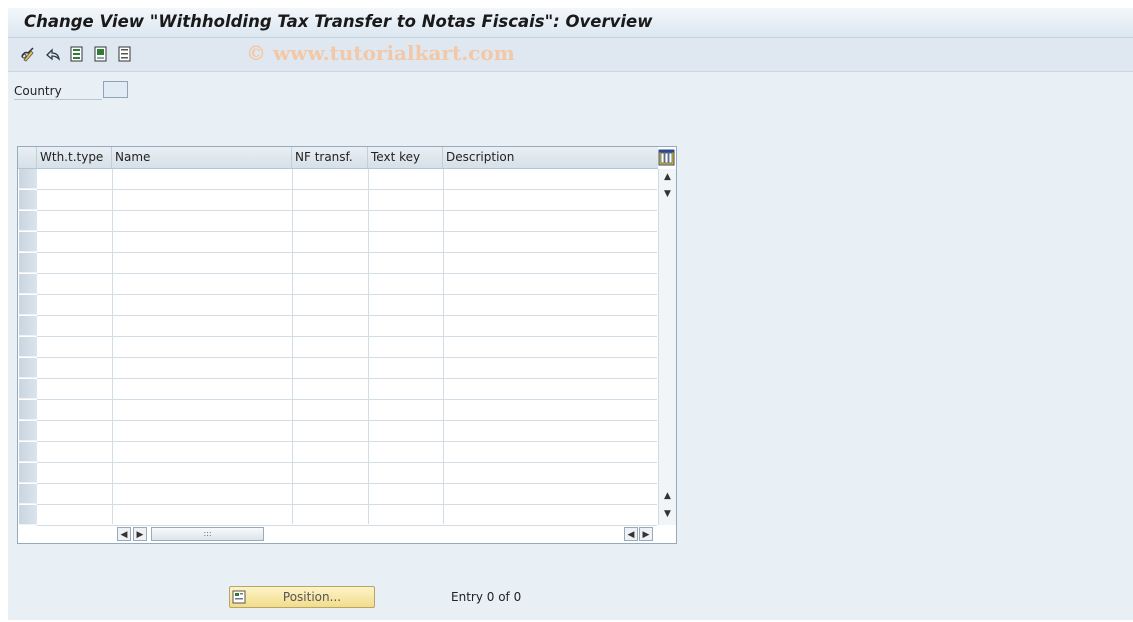 The width and height of the screenshot is (1133, 622). I want to click on entry-count: Entry 0 of 0, so click(486, 597).